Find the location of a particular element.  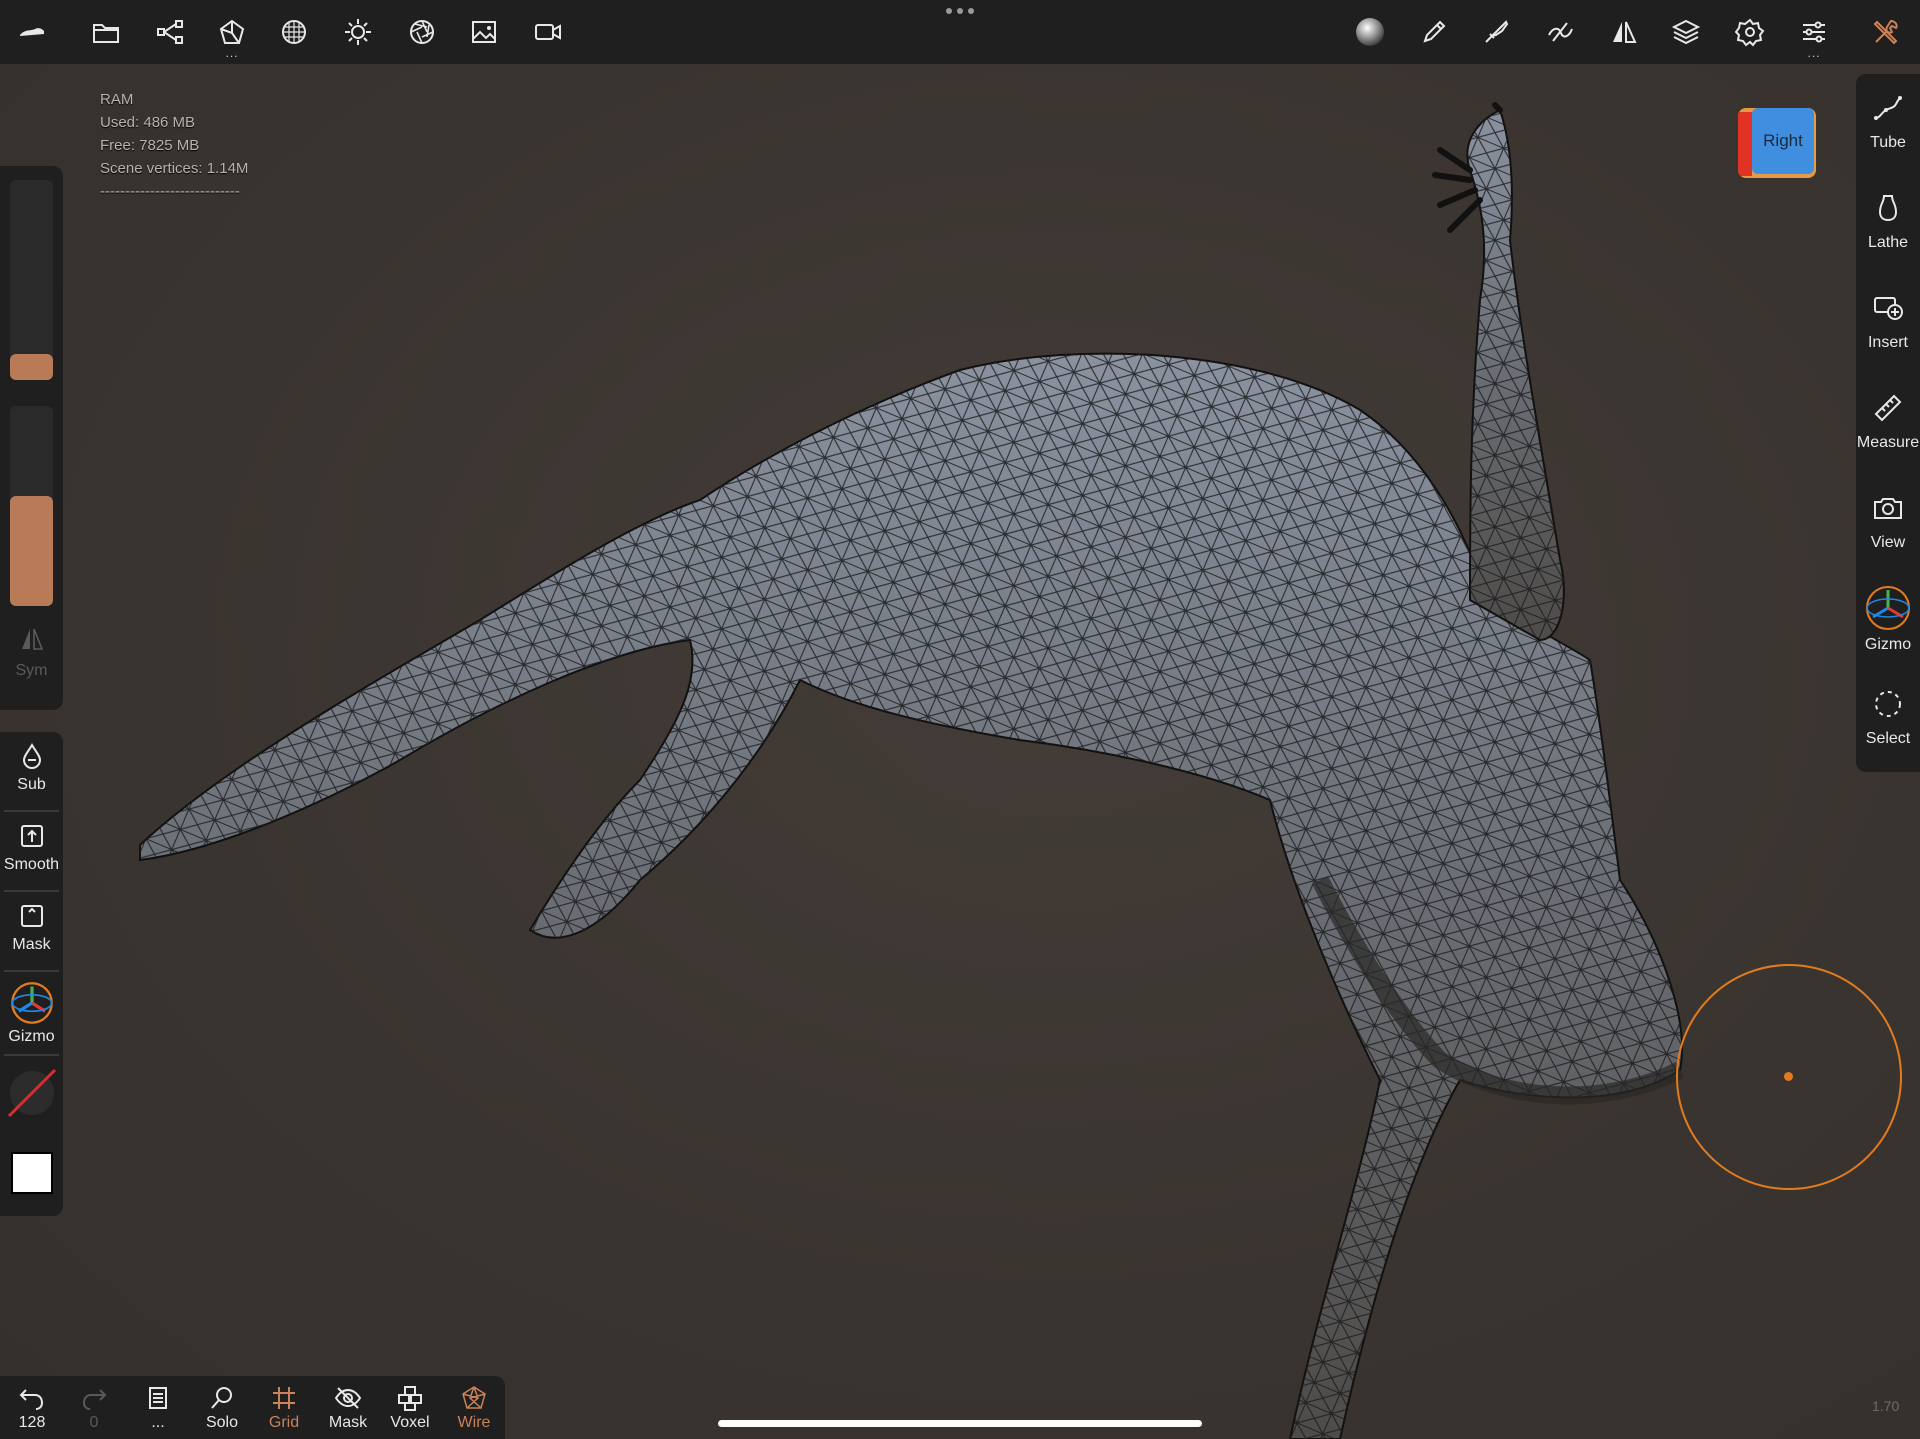

undo-button: 128 is located at coordinates (32, 1408).